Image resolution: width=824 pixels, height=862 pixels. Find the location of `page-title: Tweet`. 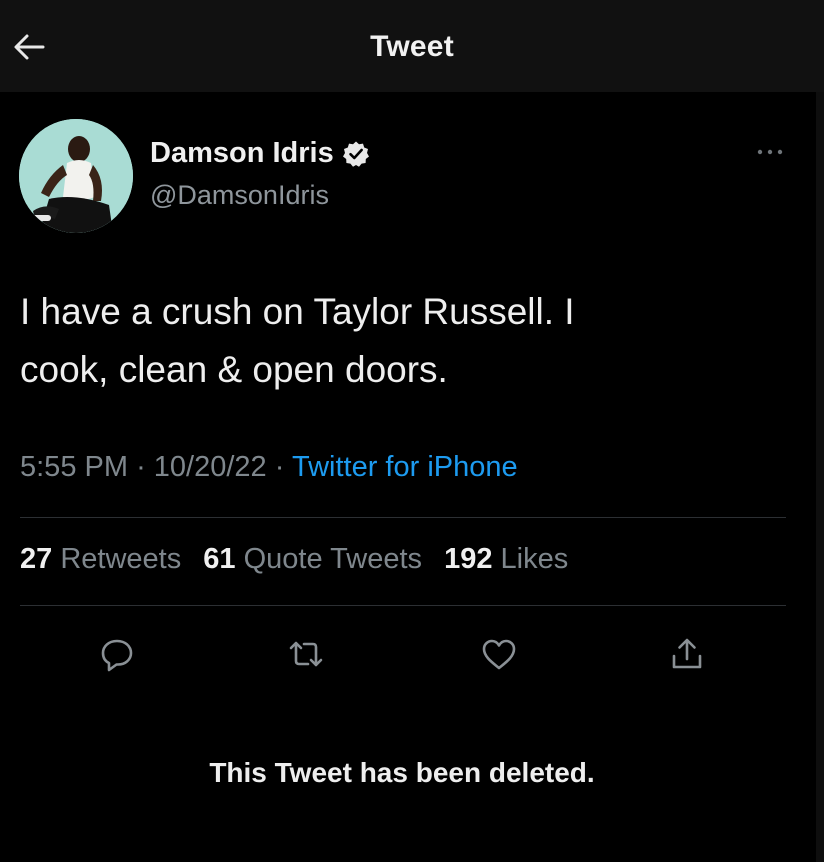

page-title: Tweet is located at coordinates (412, 46).